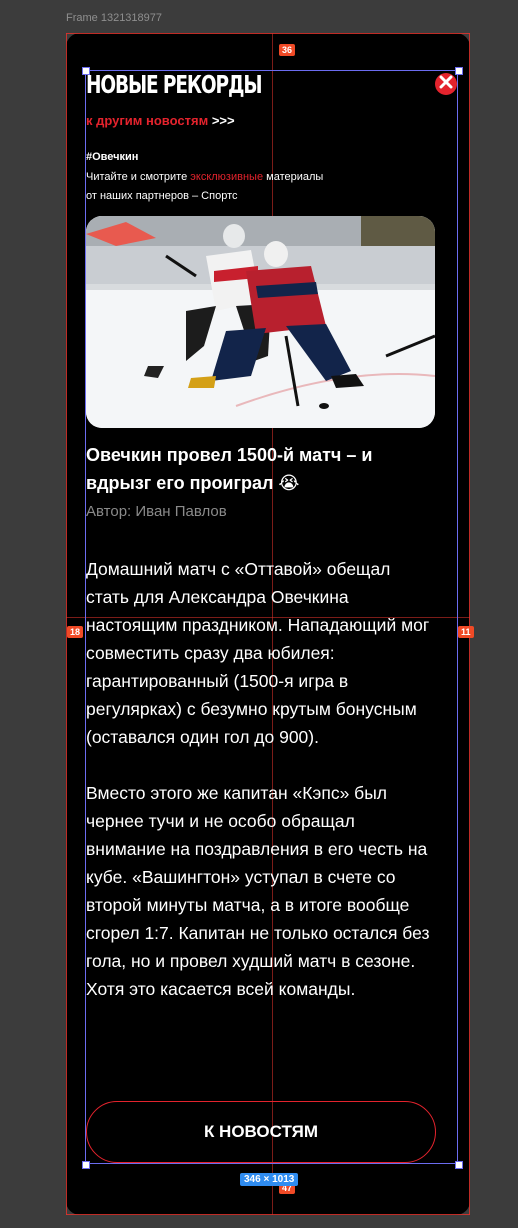 The height and width of the screenshot is (1228, 518). Describe the element at coordinates (287, 50) in the screenshot. I see `measure-top: 36` at that location.